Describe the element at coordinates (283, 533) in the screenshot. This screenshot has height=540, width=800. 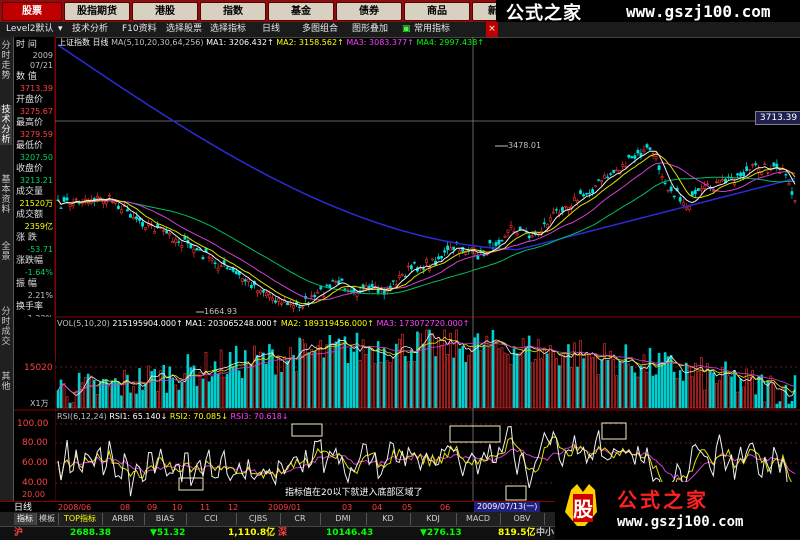
I see `sz-label: 深` at that location.